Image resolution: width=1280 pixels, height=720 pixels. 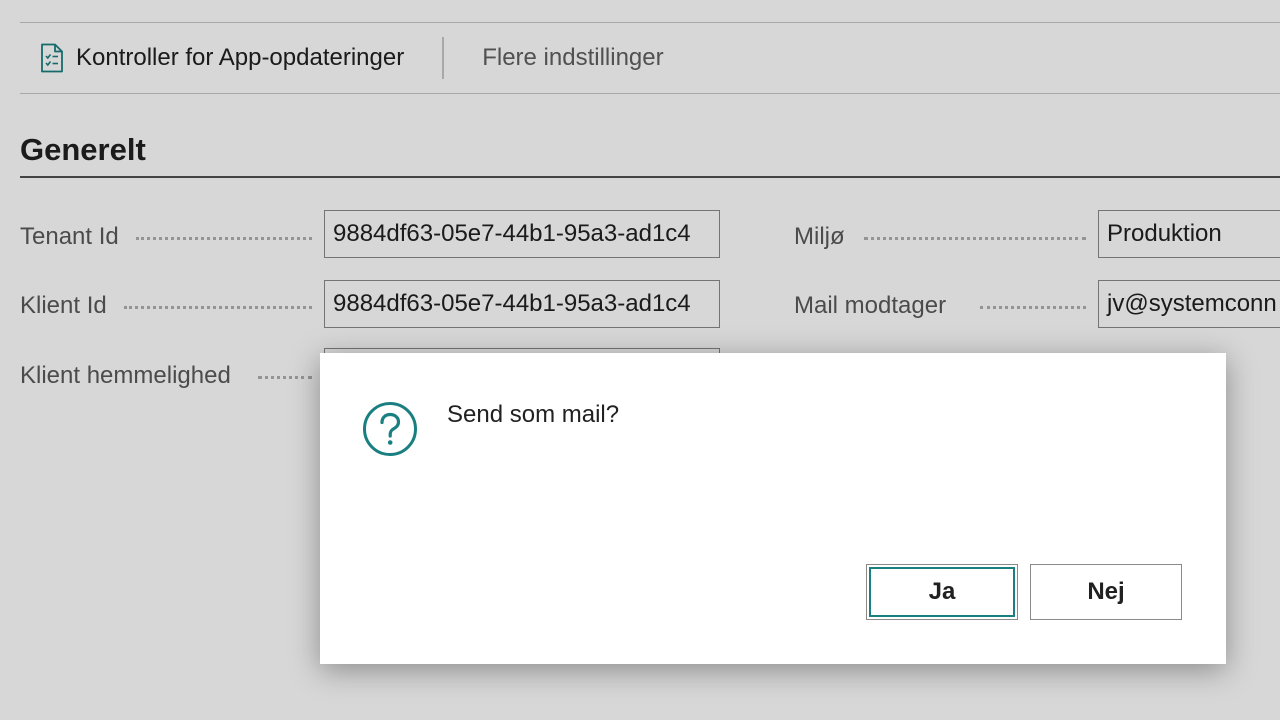 I want to click on yes-button: Ja, so click(x=942, y=592).